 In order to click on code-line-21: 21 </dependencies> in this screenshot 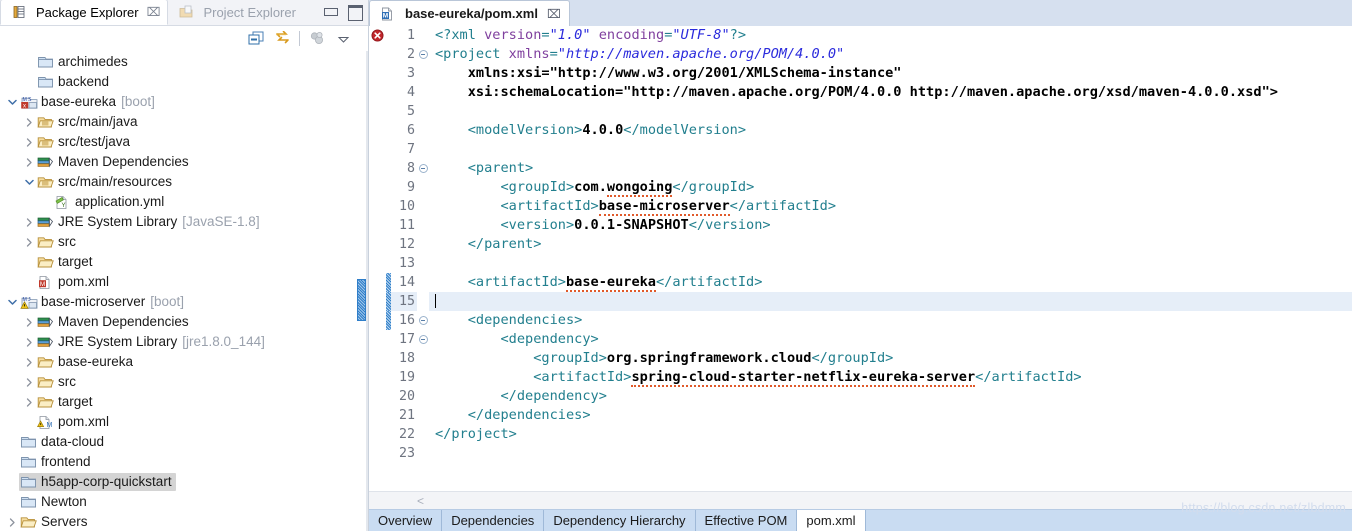, I will do `click(860, 415)`.